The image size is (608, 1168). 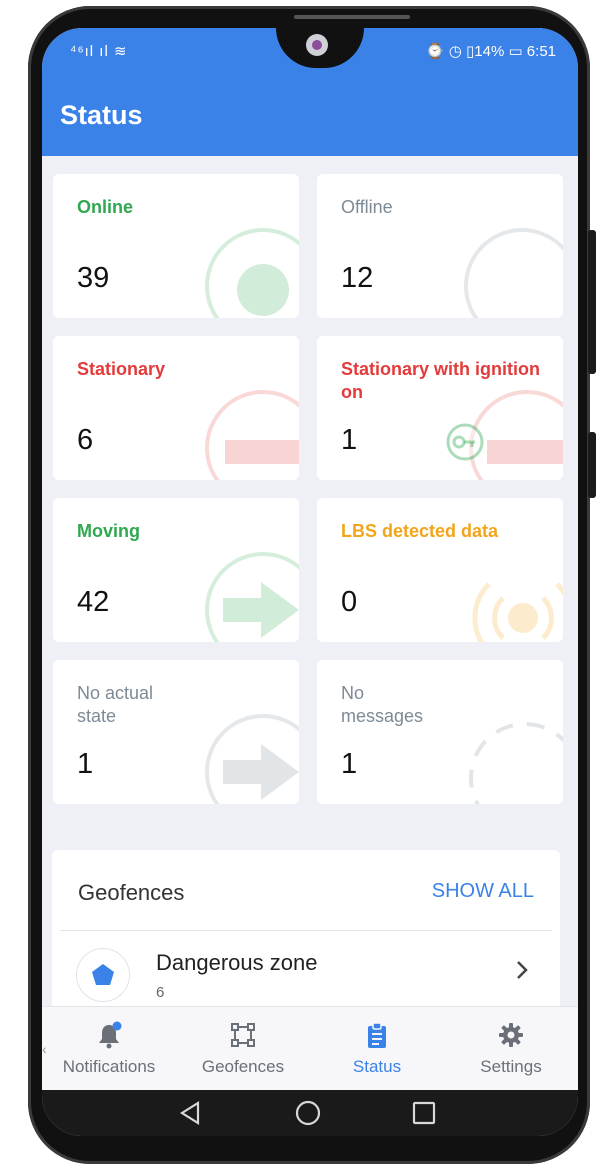 What do you see at coordinates (440, 570) in the screenshot?
I see `status-card-lbs: LBS detected data 0` at bounding box center [440, 570].